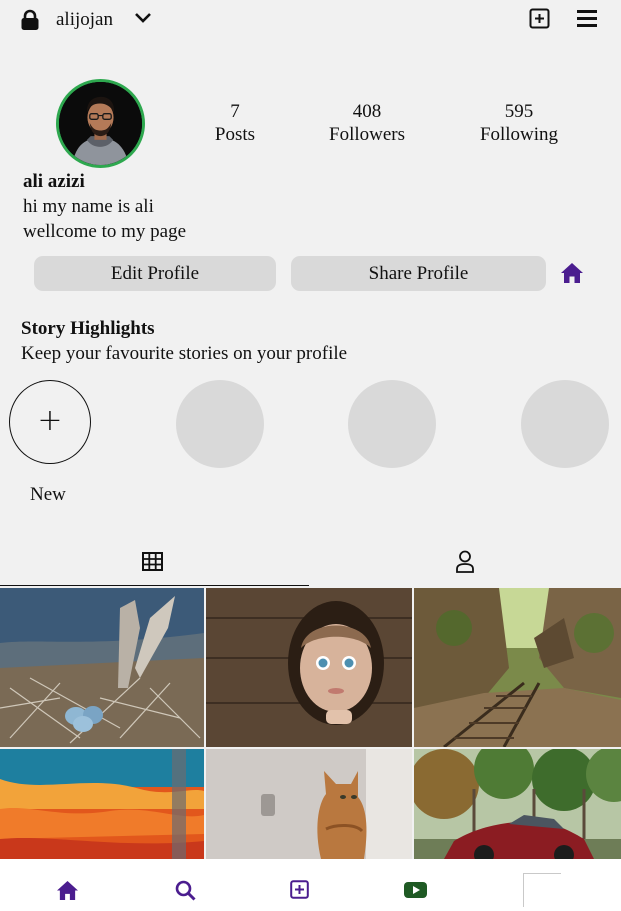 The height and width of the screenshot is (911, 621). Describe the element at coordinates (519, 111) in the screenshot. I see `following-value: 595` at that location.